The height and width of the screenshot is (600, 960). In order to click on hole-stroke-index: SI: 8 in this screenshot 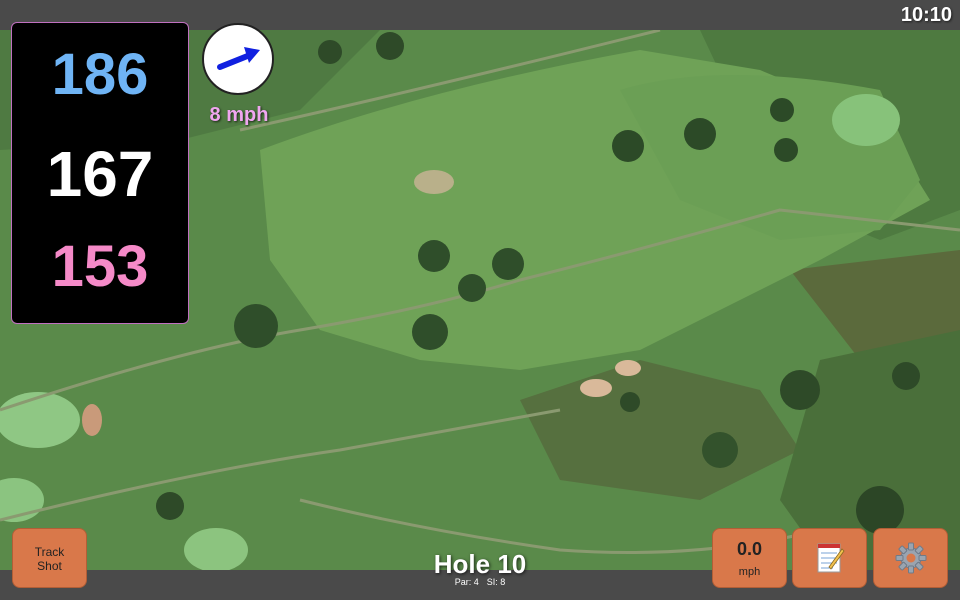, I will do `click(496, 582)`.